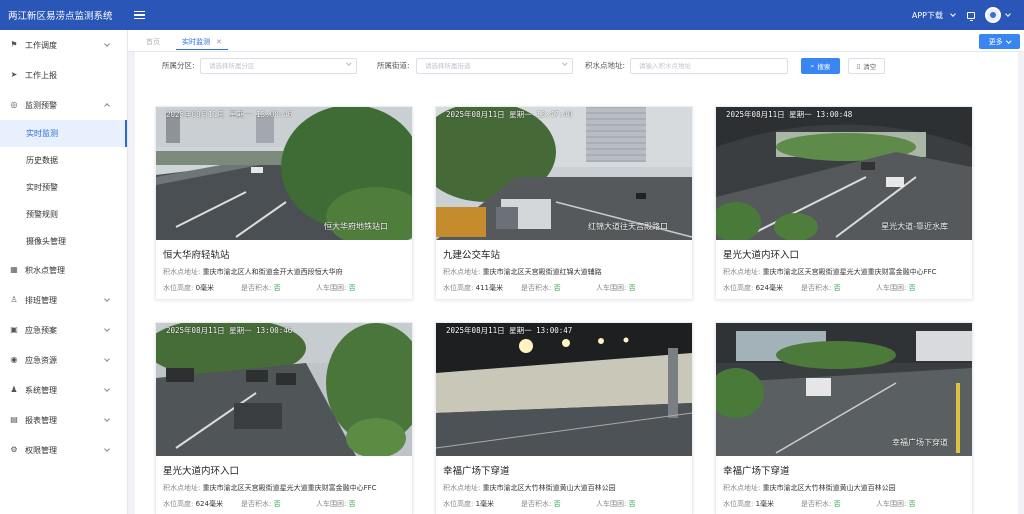 The width and height of the screenshot is (1024, 514). What do you see at coordinates (63, 330) in the screenshot?
I see `sidebar-item-5: ▣ 应急预案` at bounding box center [63, 330].